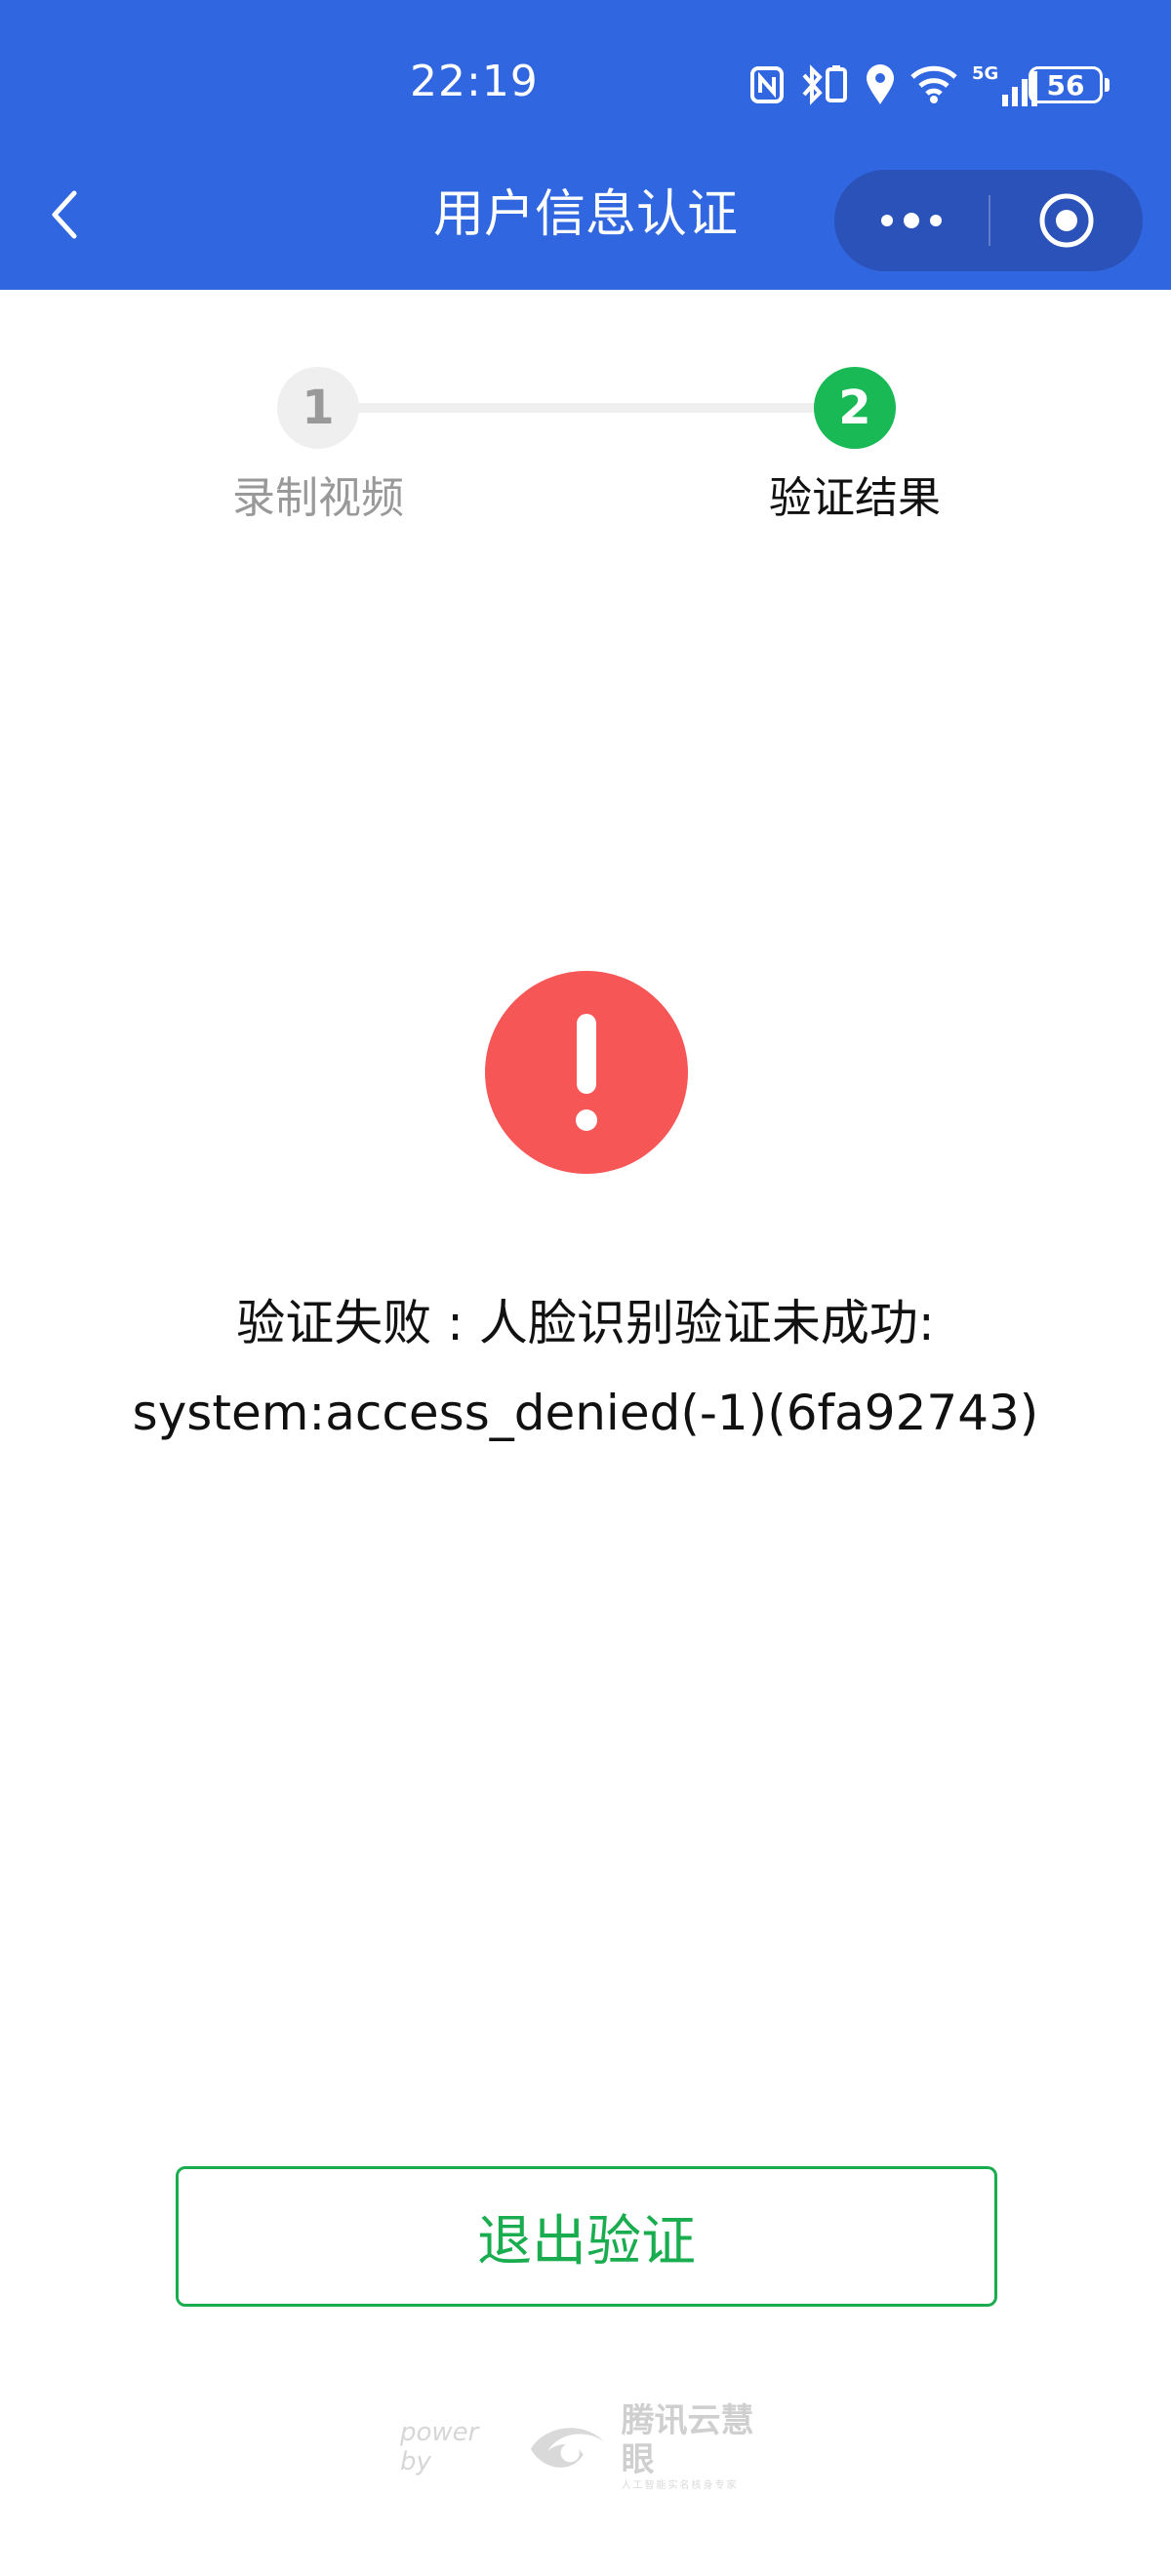  I want to click on chevron-left-icon, so click(64, 214).